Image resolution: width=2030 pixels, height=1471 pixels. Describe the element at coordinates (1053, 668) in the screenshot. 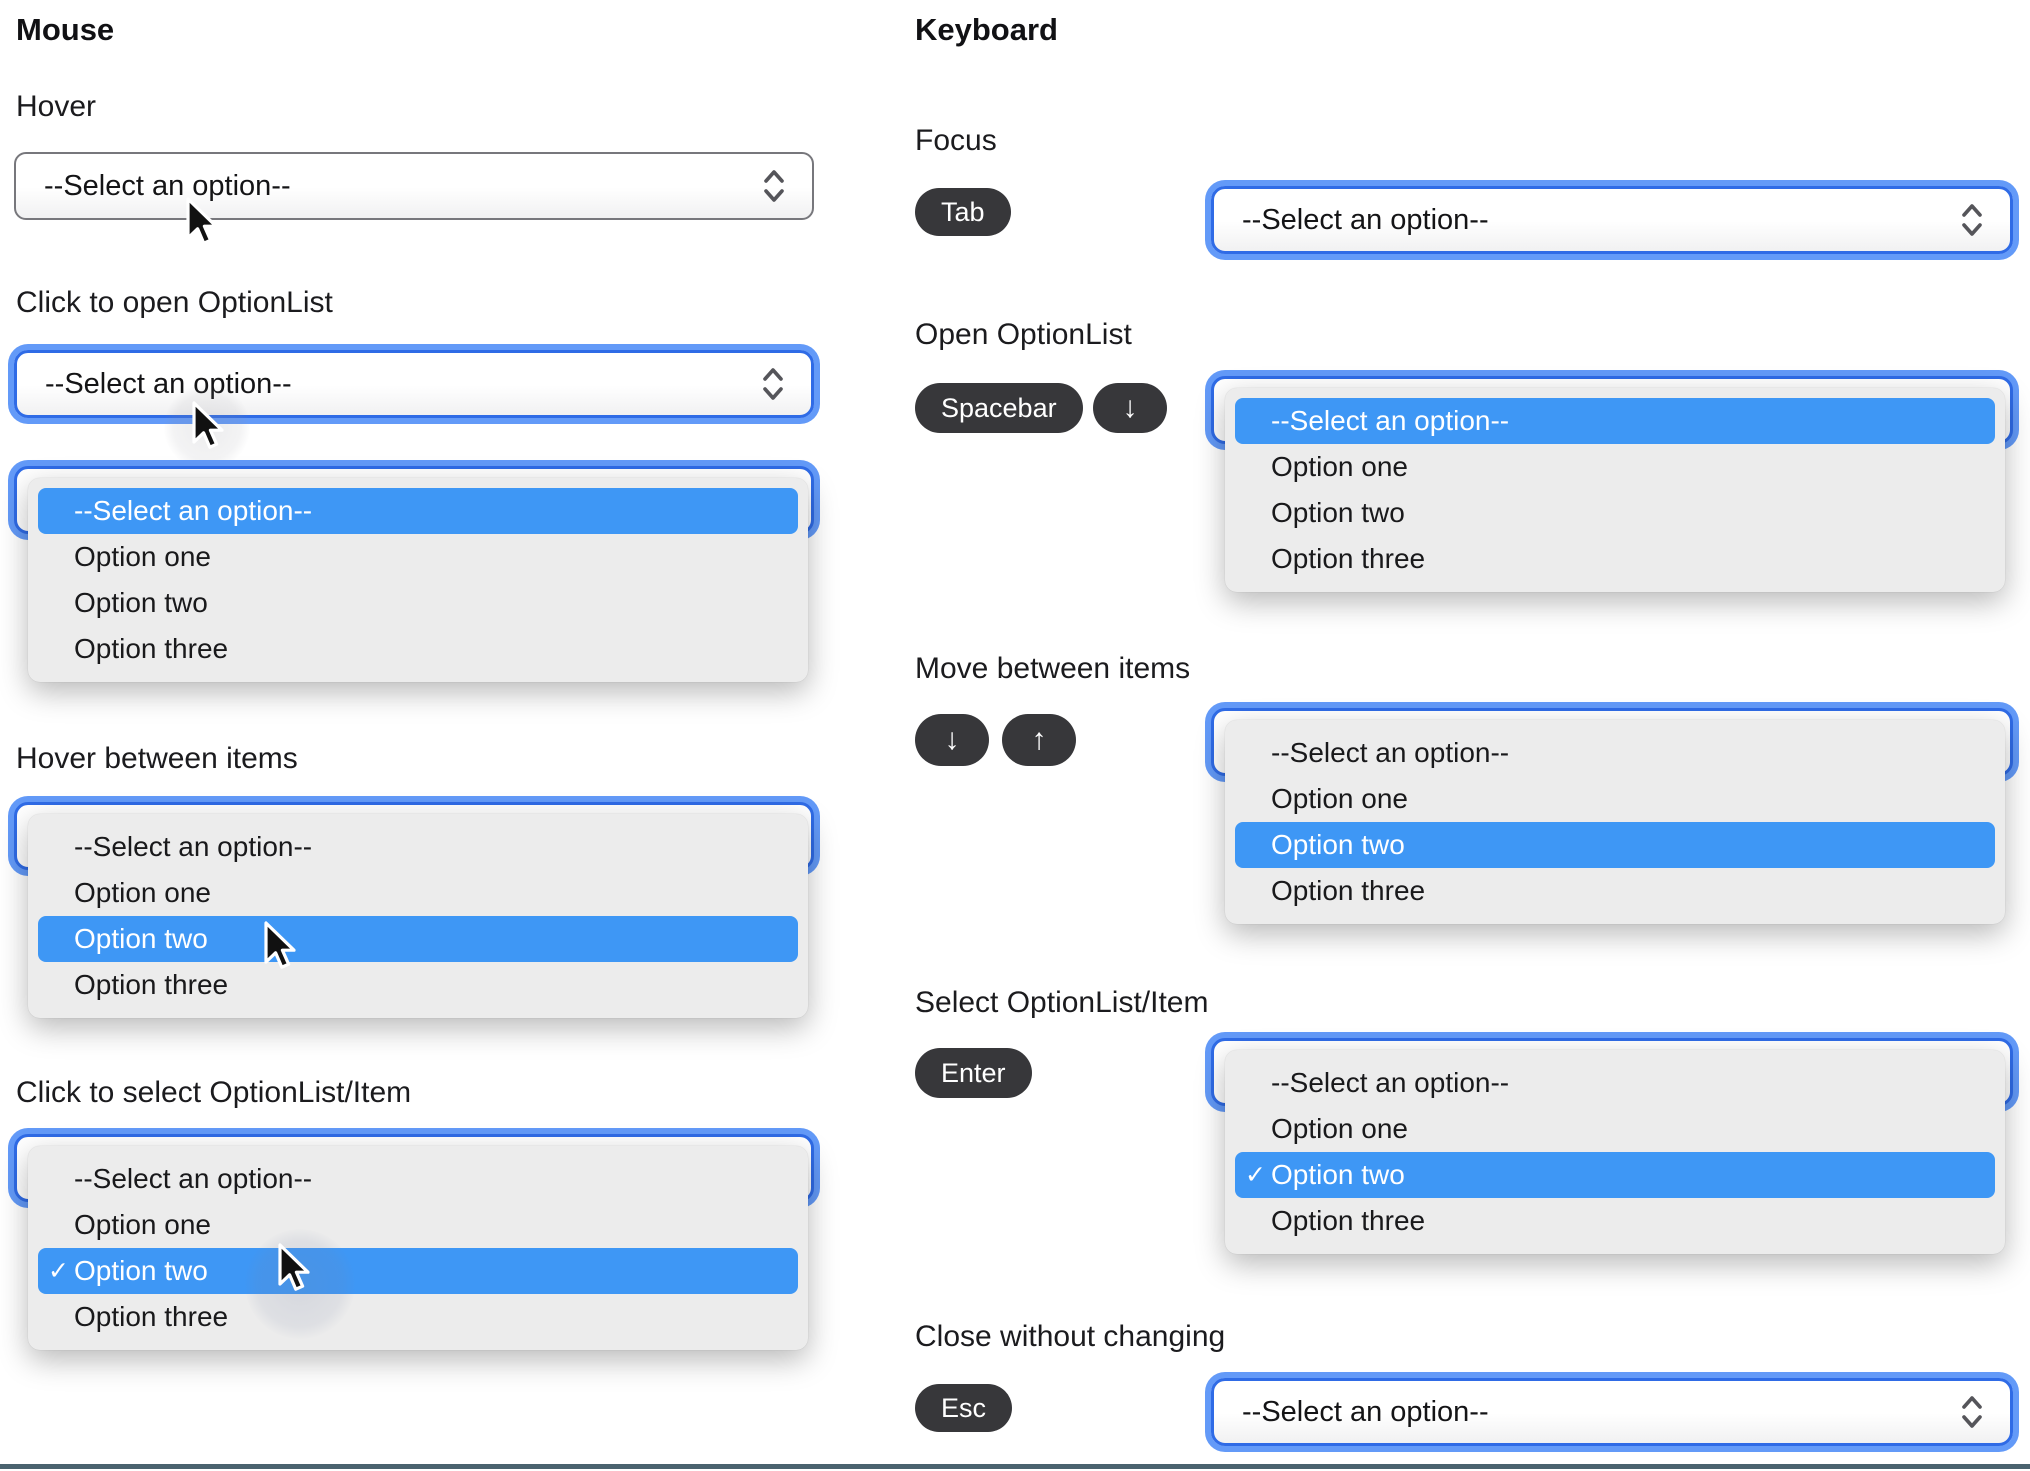

I see `section-label-move: Move between items` at that location.